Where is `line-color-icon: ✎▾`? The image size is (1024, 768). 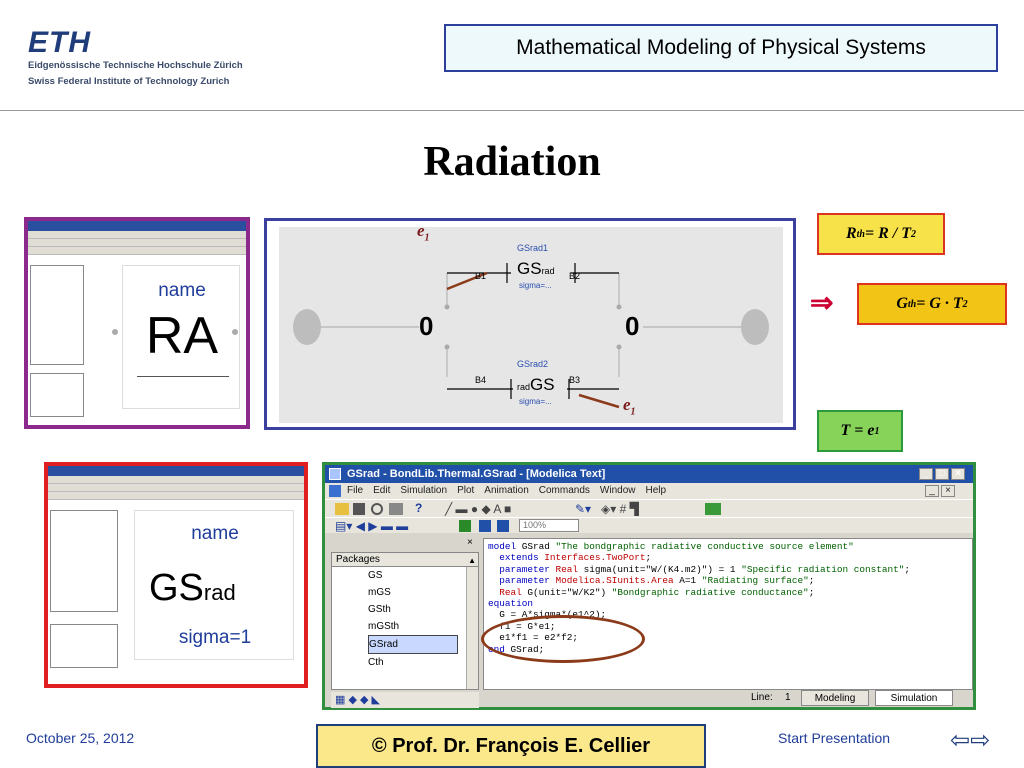 line-color-icon: ✎▾ is located at coordinates (583, 509).